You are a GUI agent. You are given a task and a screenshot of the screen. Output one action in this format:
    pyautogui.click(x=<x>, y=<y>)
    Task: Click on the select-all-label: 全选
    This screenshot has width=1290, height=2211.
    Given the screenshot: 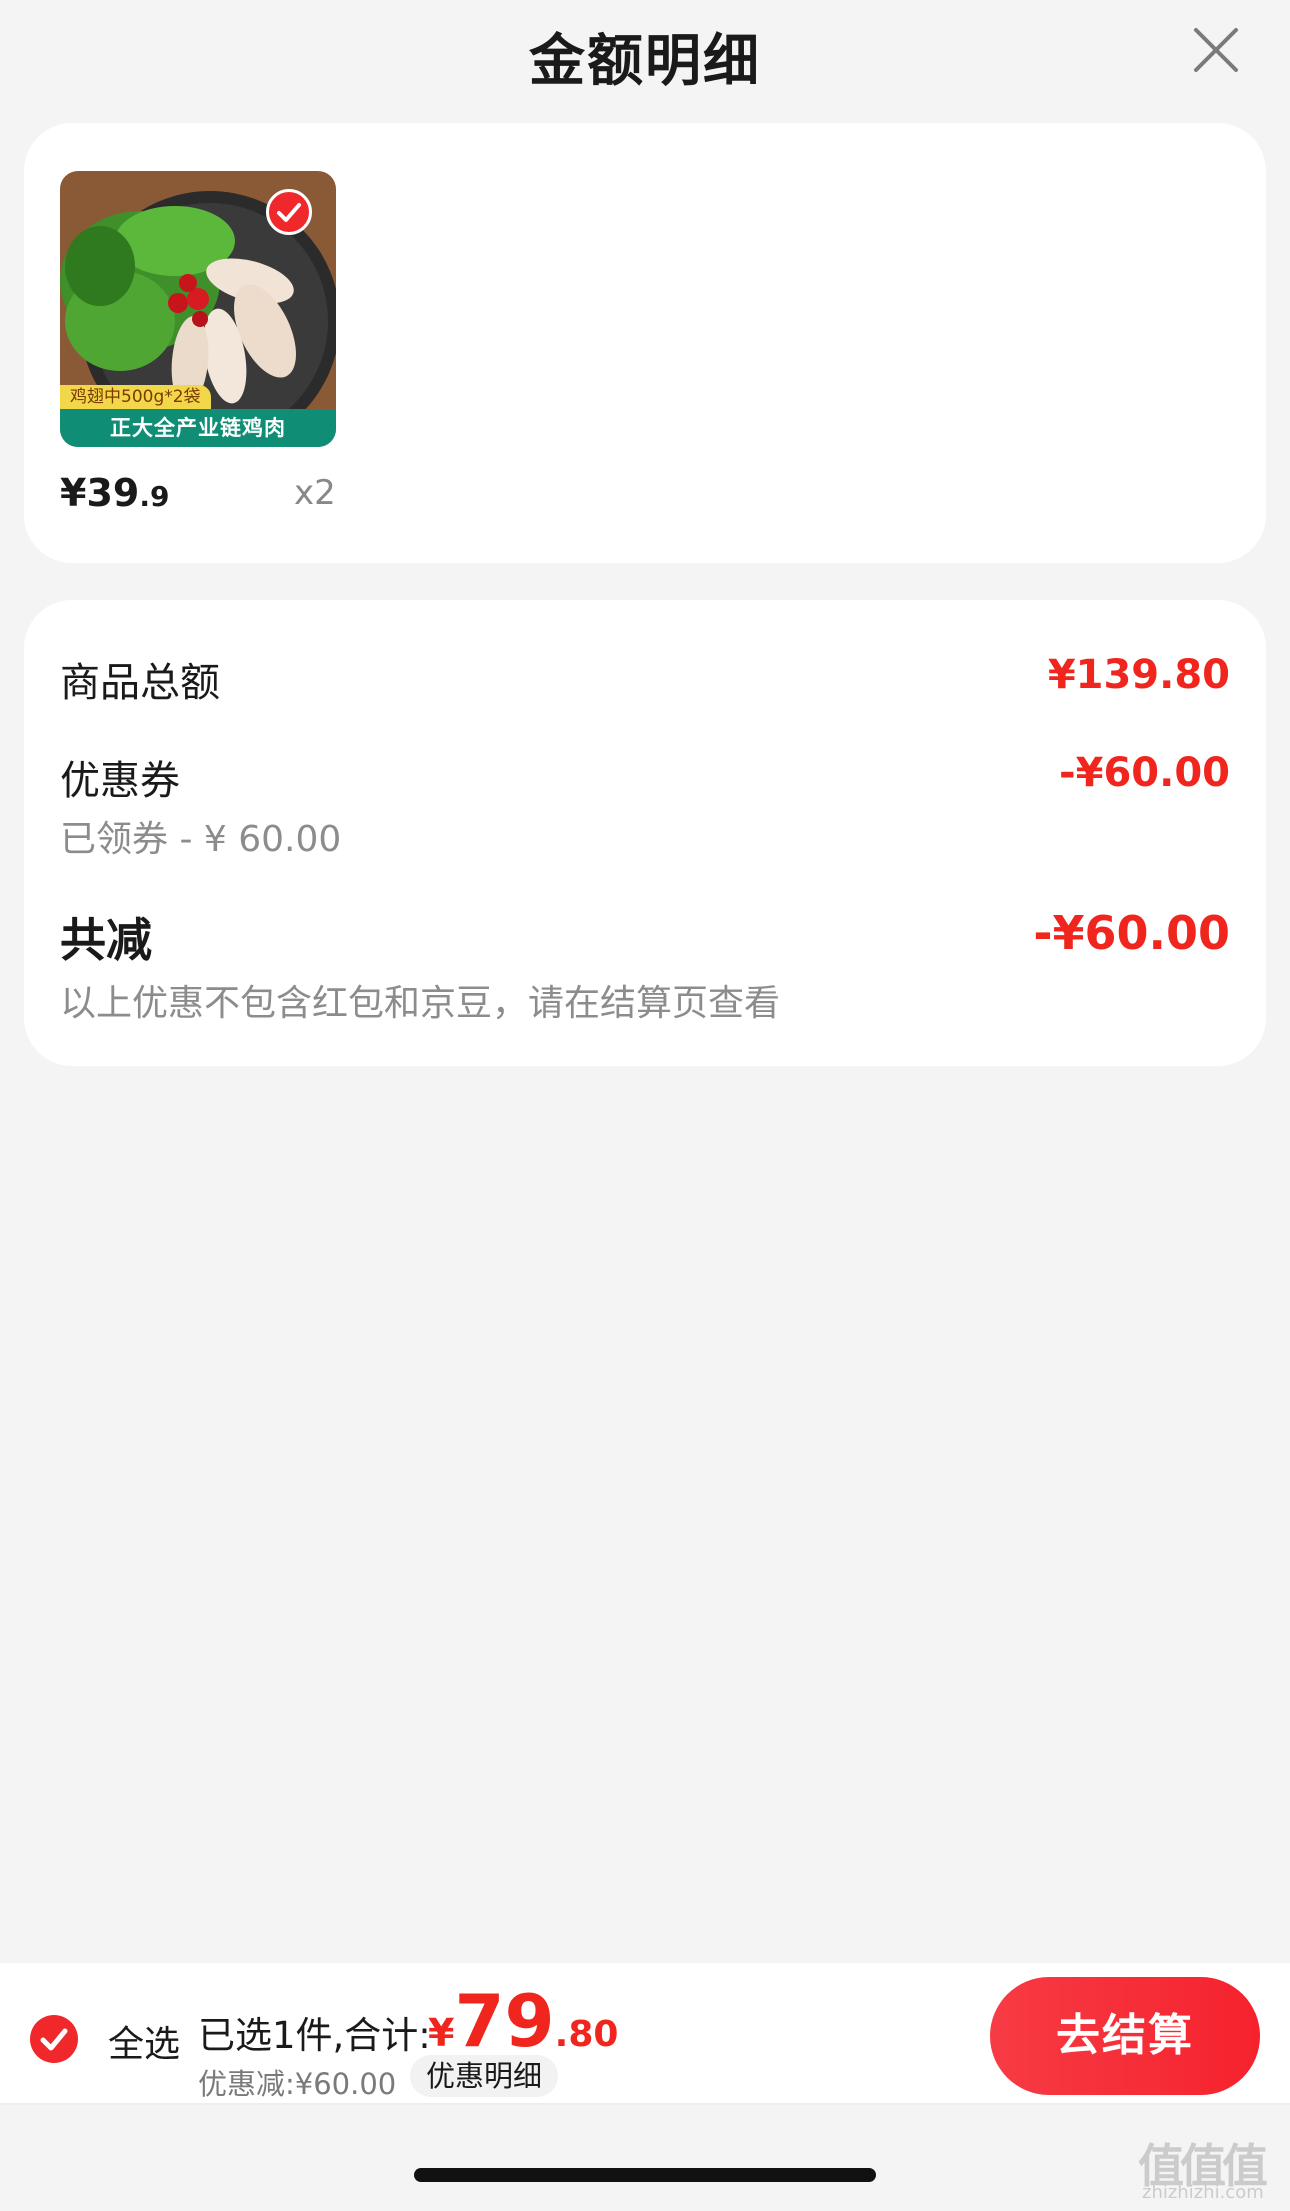 What is the action you would take?
    pyautogui.click(x=144, y=2041)
    